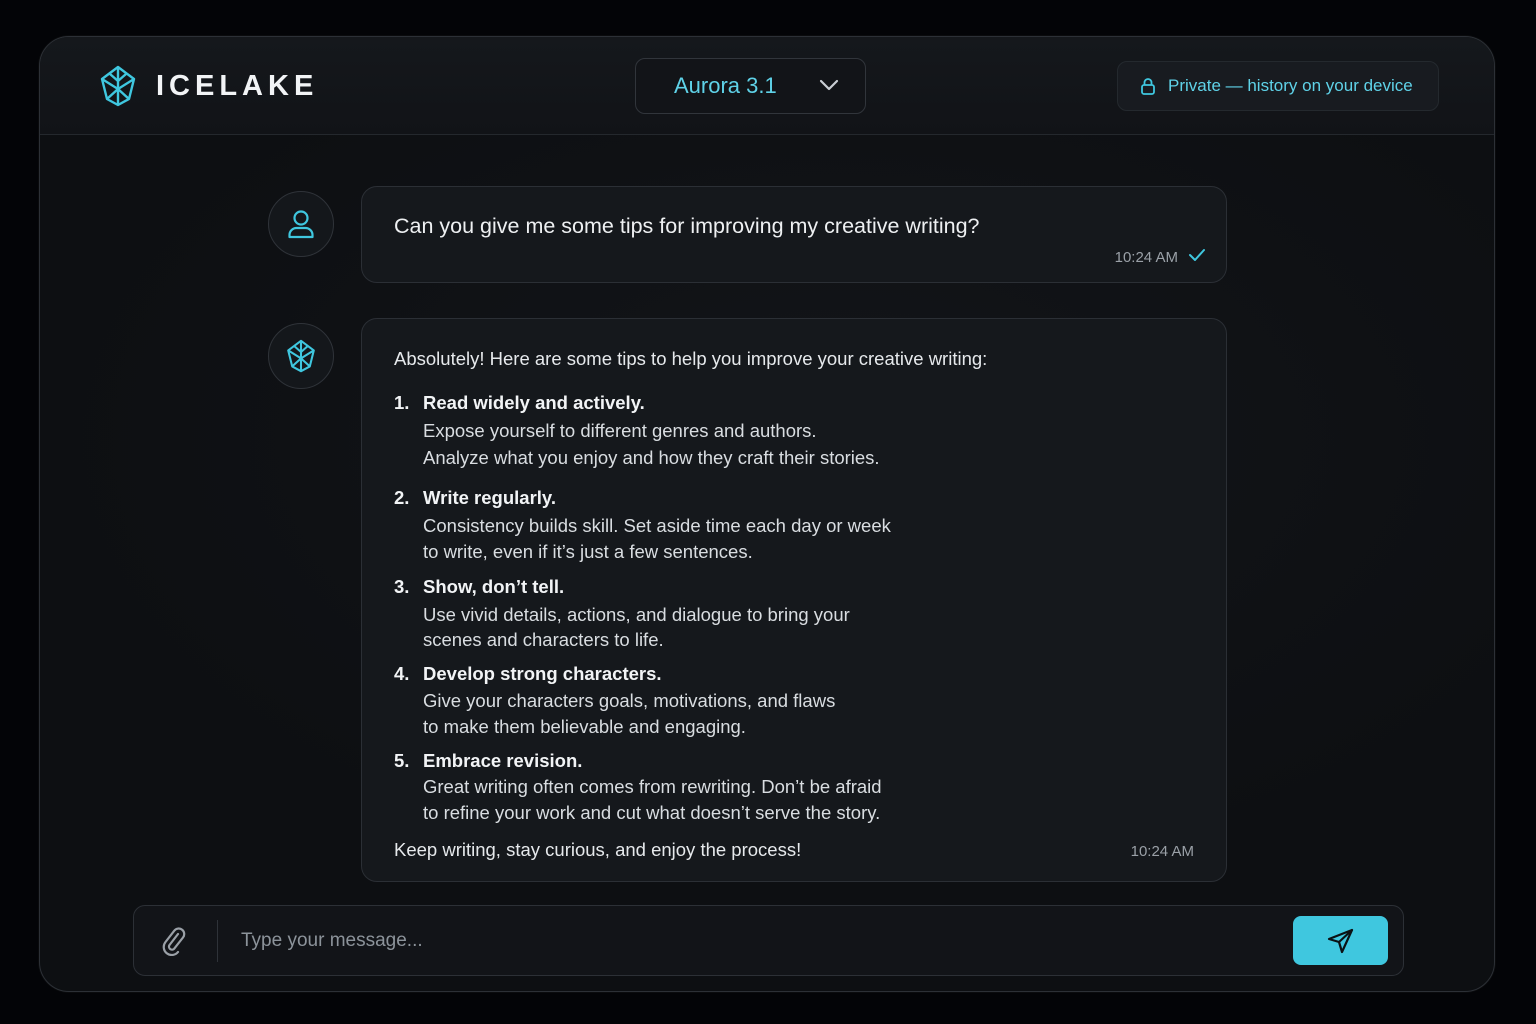 The width and height of the screenshot is (1536, 1024). What do you see at coordinates (489, 497) in the screenshot?
I see `tip-title: Write regularly.` at bounding box center [489, 497].